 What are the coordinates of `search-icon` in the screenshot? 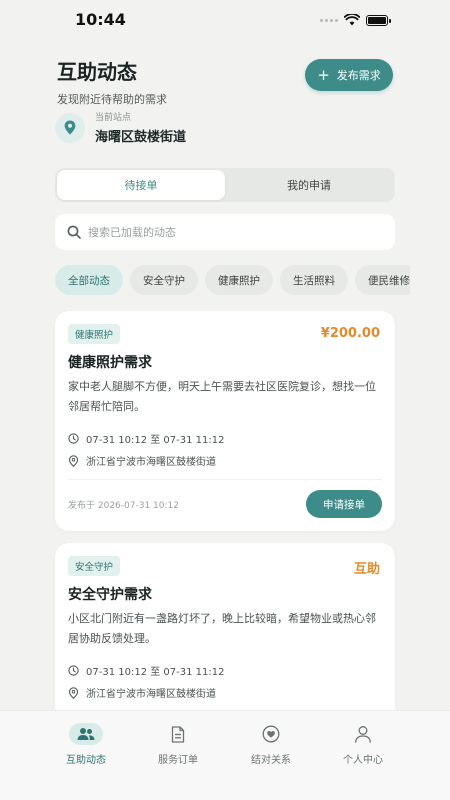 It's located at (74, 232).